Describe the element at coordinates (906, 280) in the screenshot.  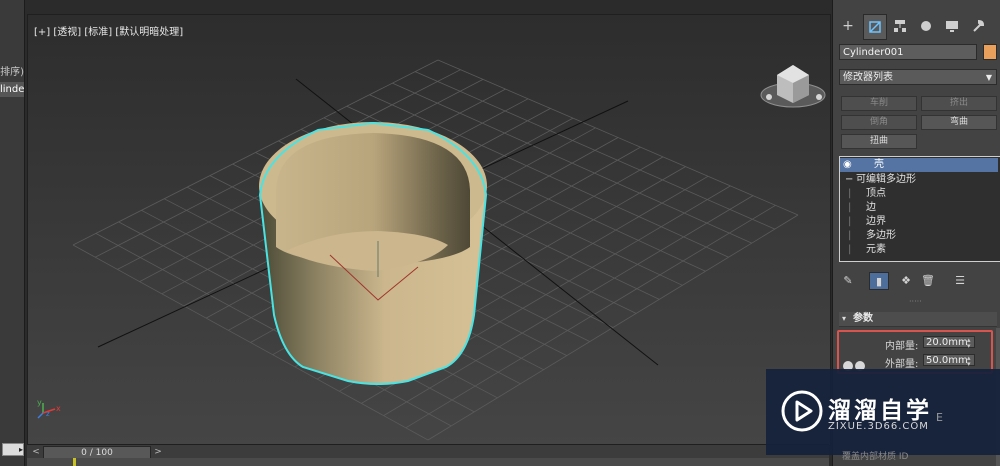
I see `make-unique-icon: ❖` at that location.